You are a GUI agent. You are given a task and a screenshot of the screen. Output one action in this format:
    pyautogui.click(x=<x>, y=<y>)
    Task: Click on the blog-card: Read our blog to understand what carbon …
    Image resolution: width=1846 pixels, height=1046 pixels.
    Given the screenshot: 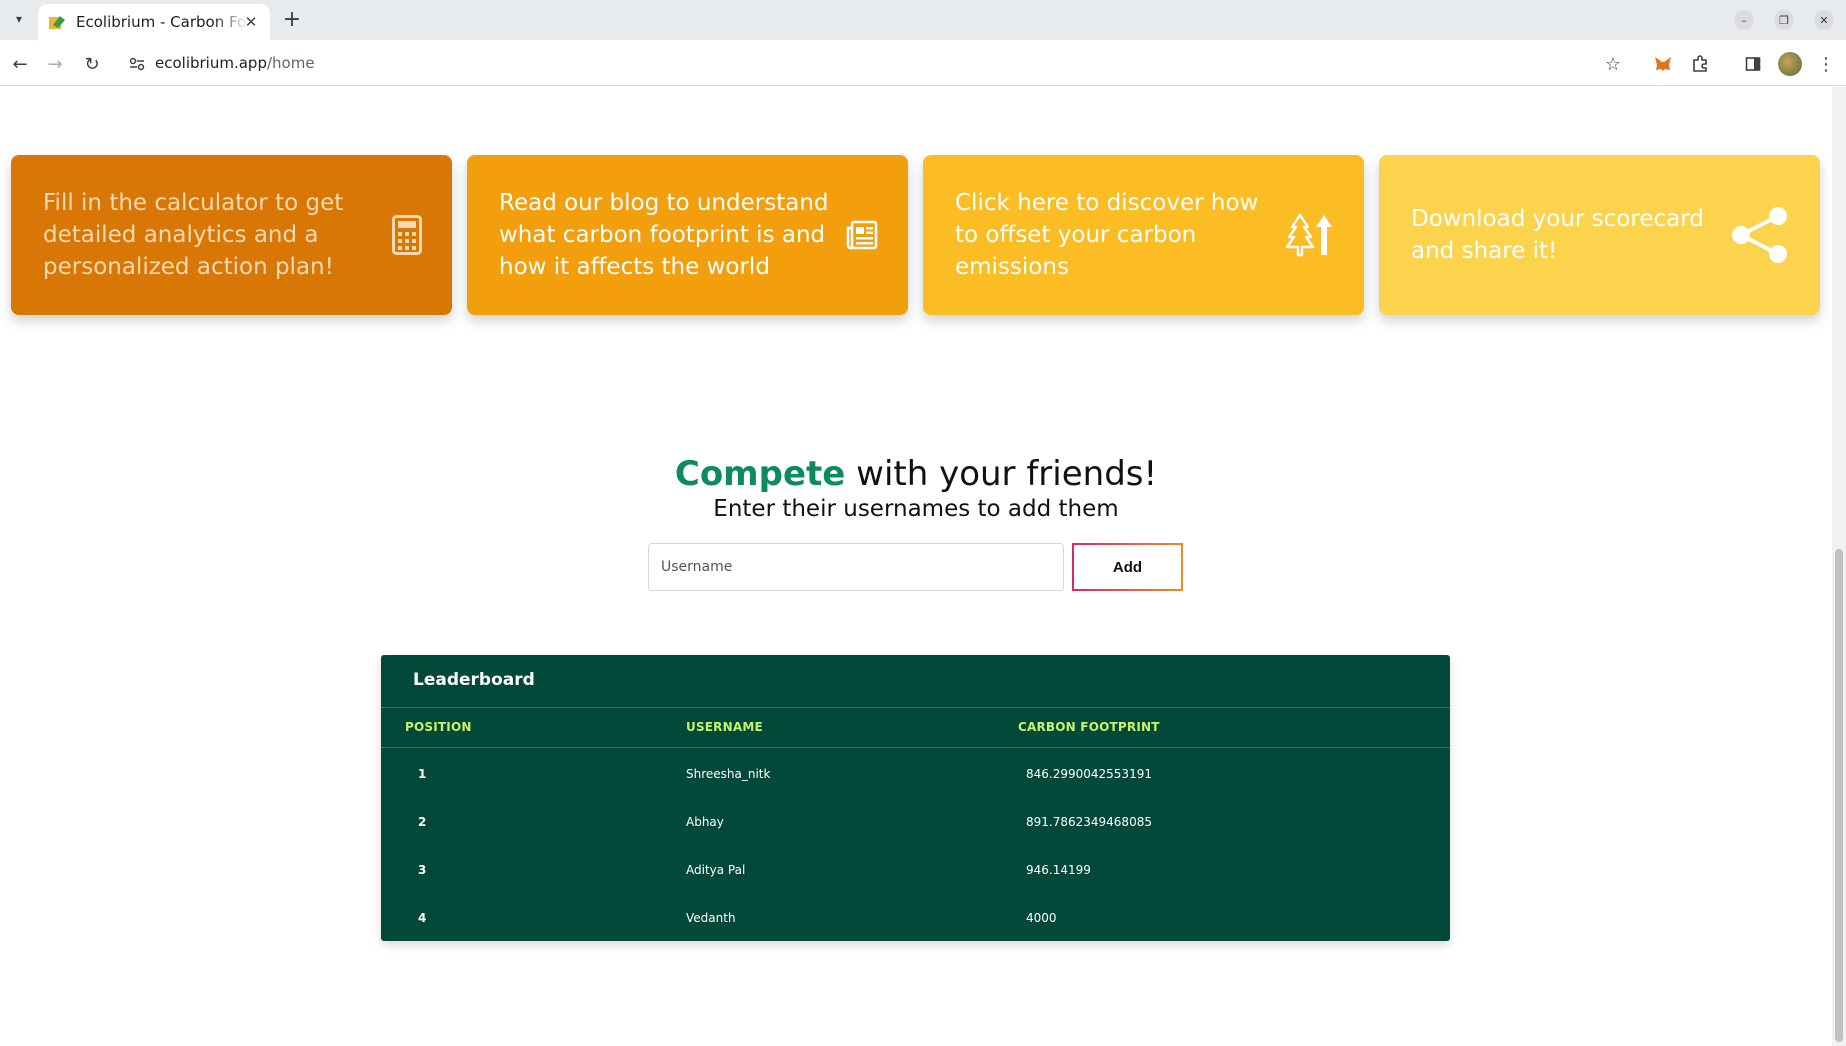 What is the action you would take?
    pyautogui.click(x=687, y=235)
    